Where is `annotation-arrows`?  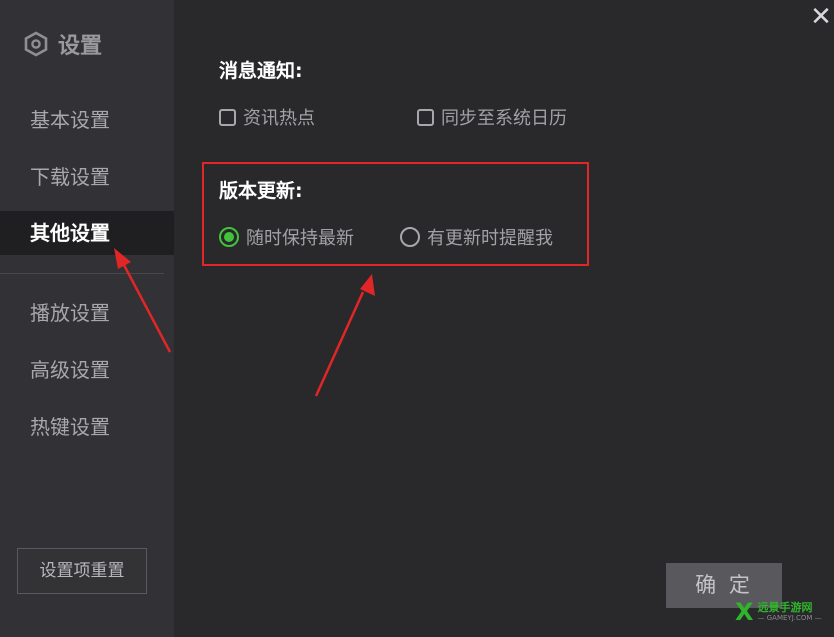 annotation-arrows is located at coordinates (244, 322).